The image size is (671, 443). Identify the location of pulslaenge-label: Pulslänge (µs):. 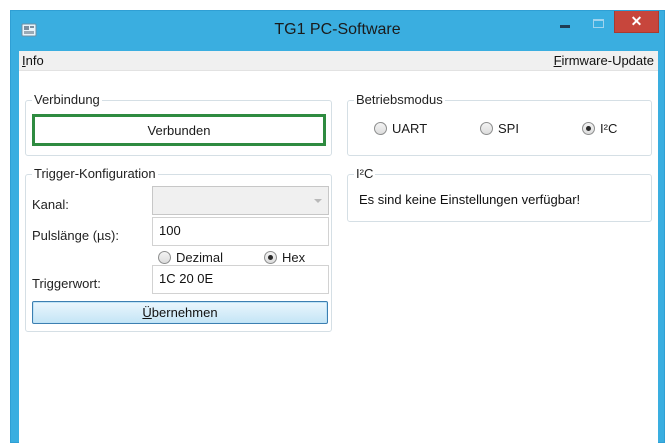
(75, 235).